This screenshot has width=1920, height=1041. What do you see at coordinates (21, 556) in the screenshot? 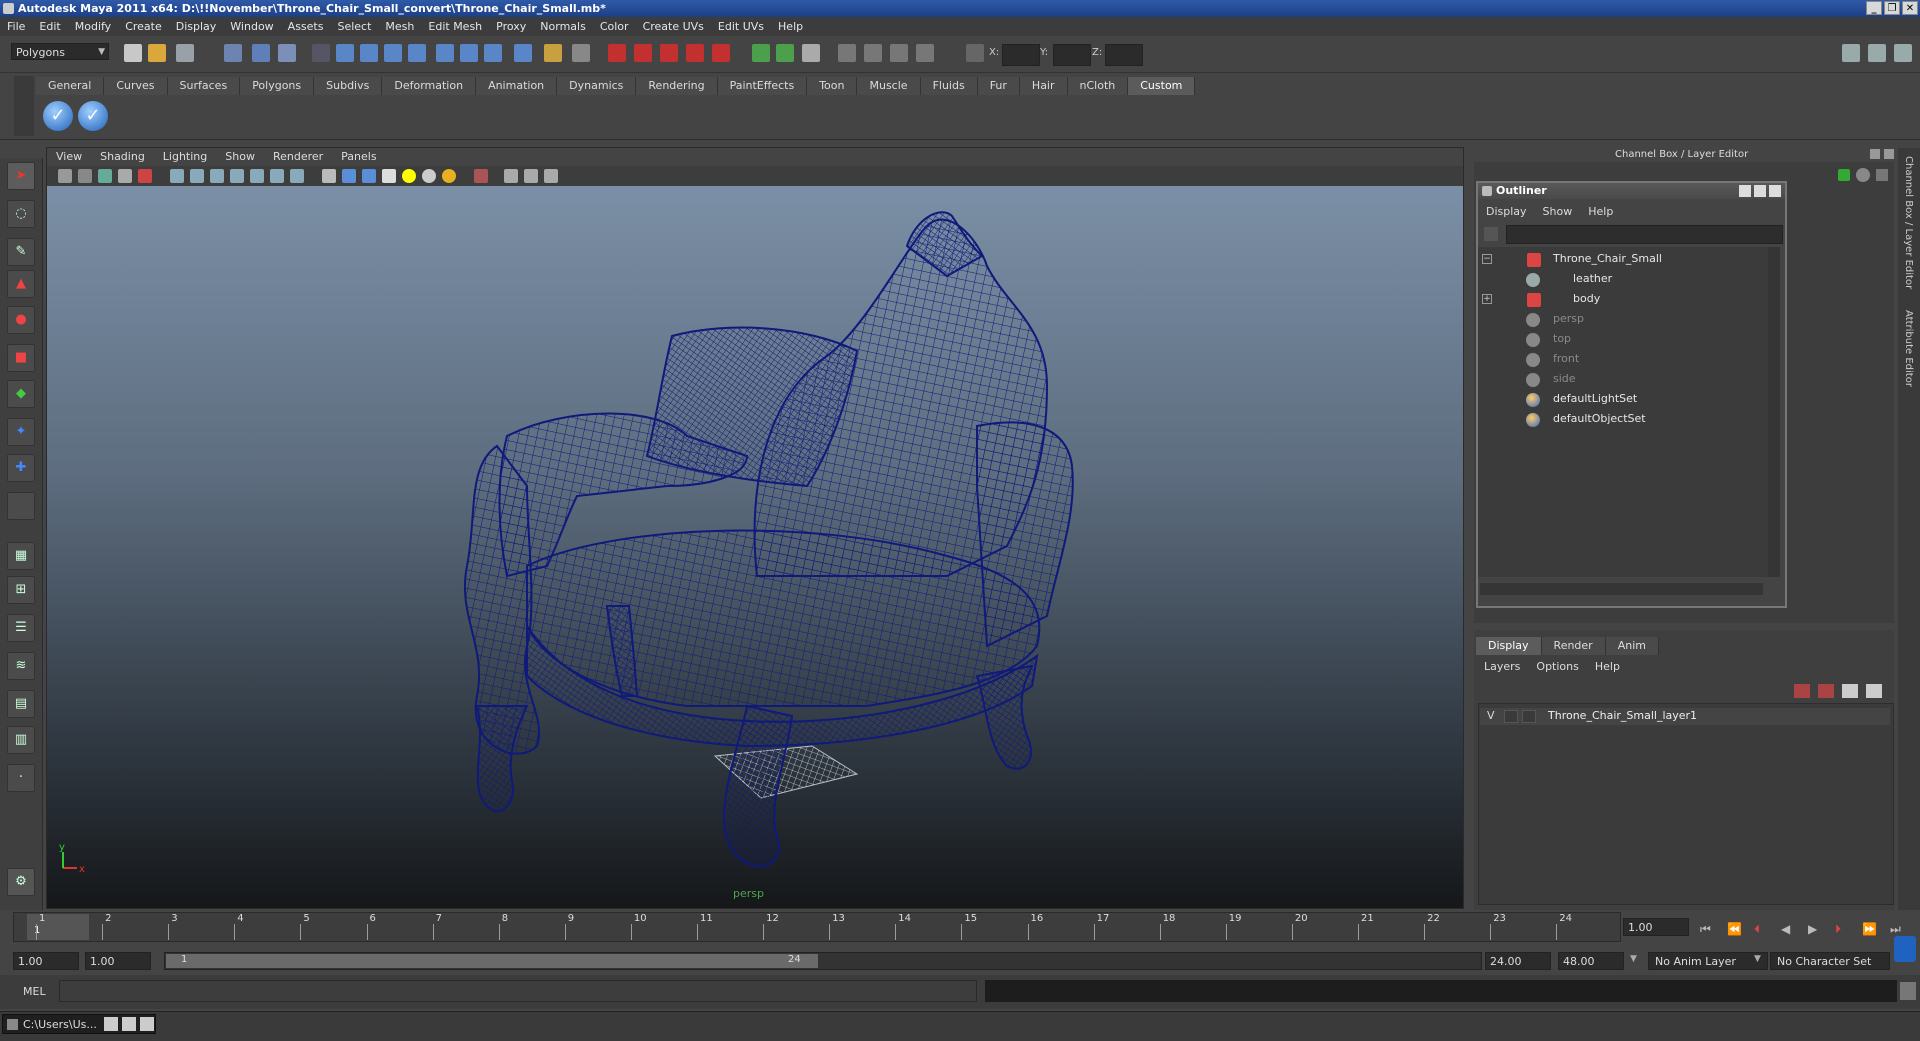
I see `single-view-layout-icon: ▦` at bounding box center [21, 556].